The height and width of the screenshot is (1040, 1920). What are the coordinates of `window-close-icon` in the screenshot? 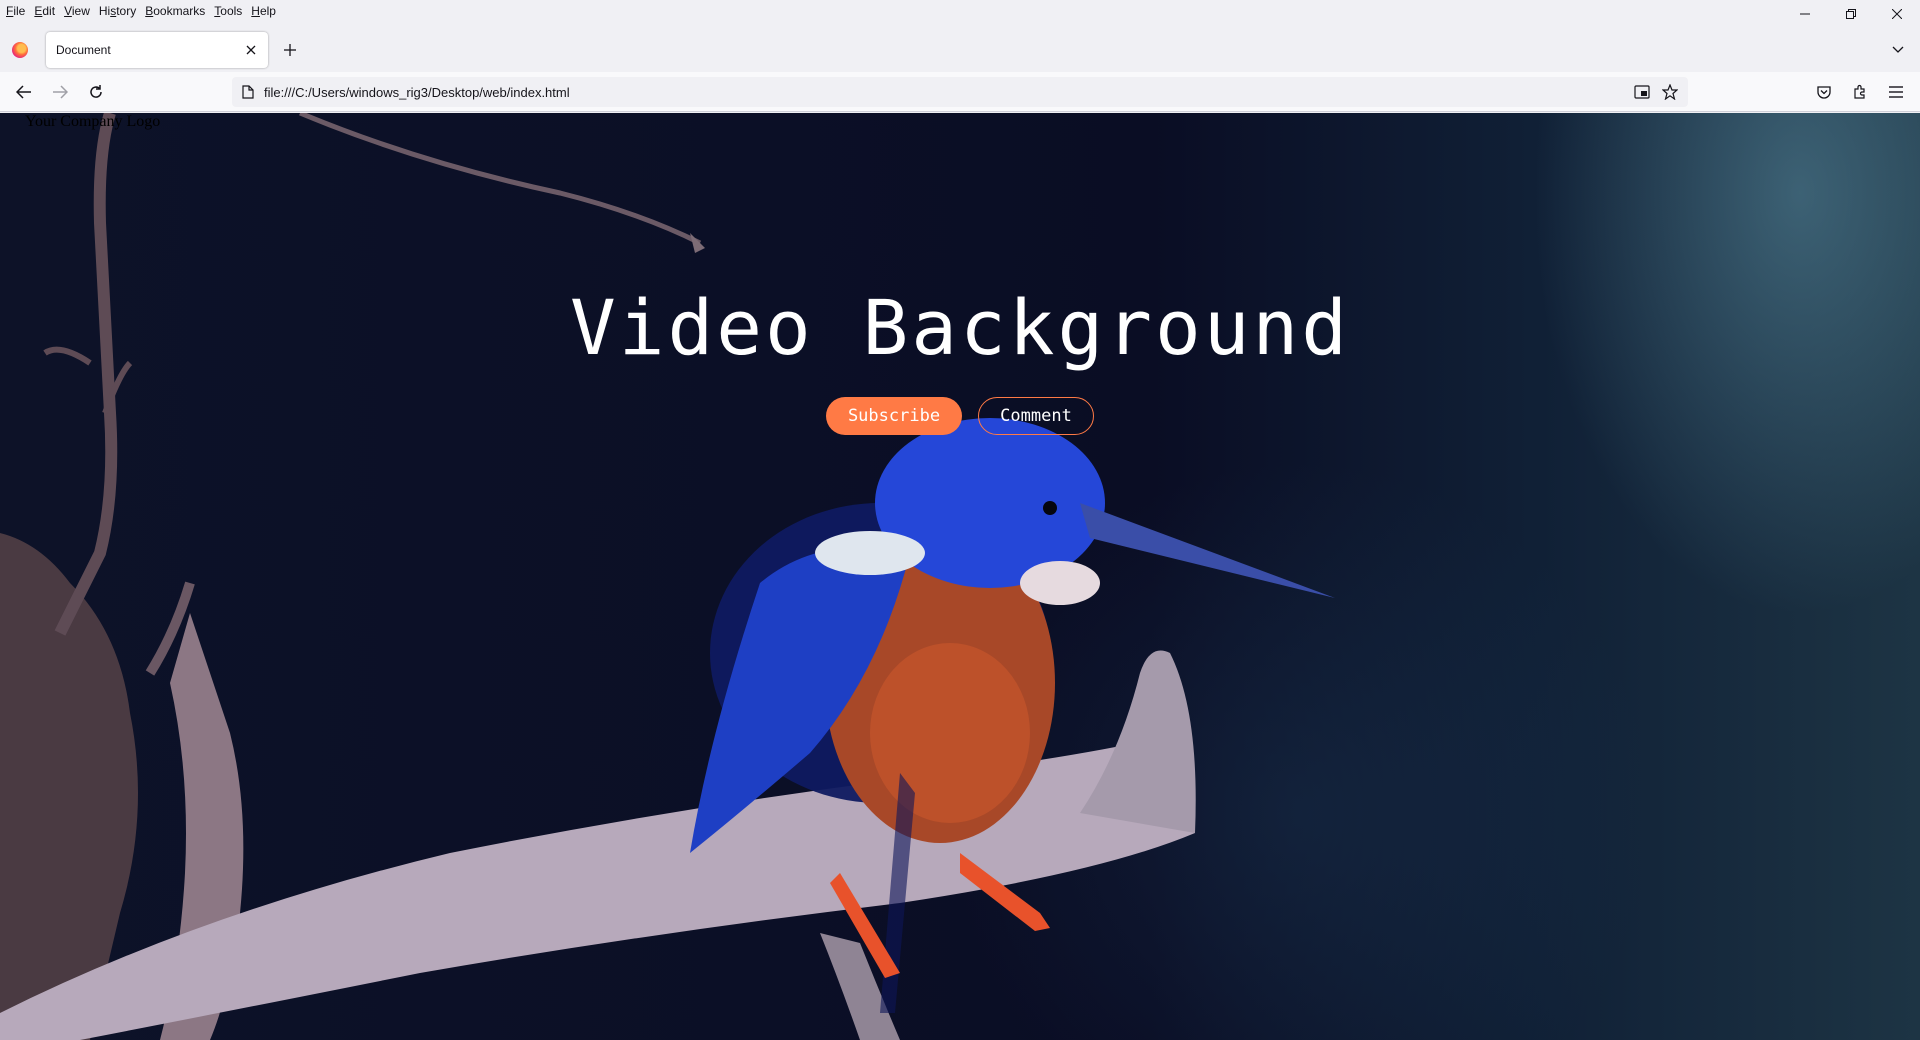 It's located at (1897, 14).